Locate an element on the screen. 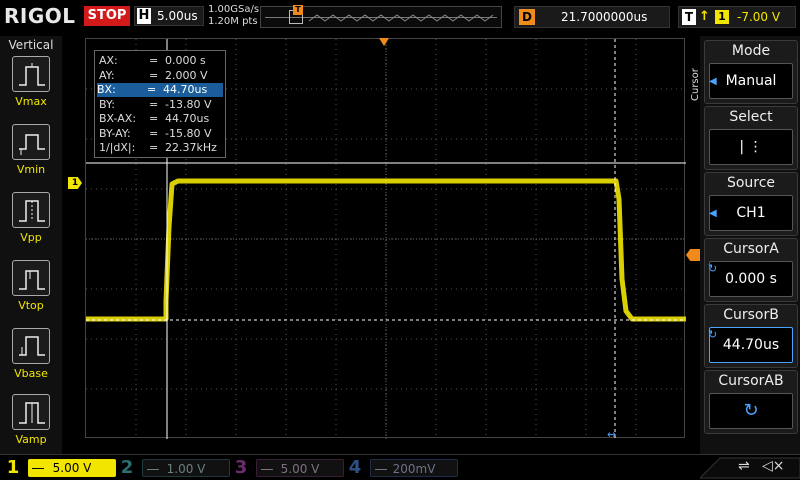  delay-value: 21.7000000us is located at coordinates (604, 17).